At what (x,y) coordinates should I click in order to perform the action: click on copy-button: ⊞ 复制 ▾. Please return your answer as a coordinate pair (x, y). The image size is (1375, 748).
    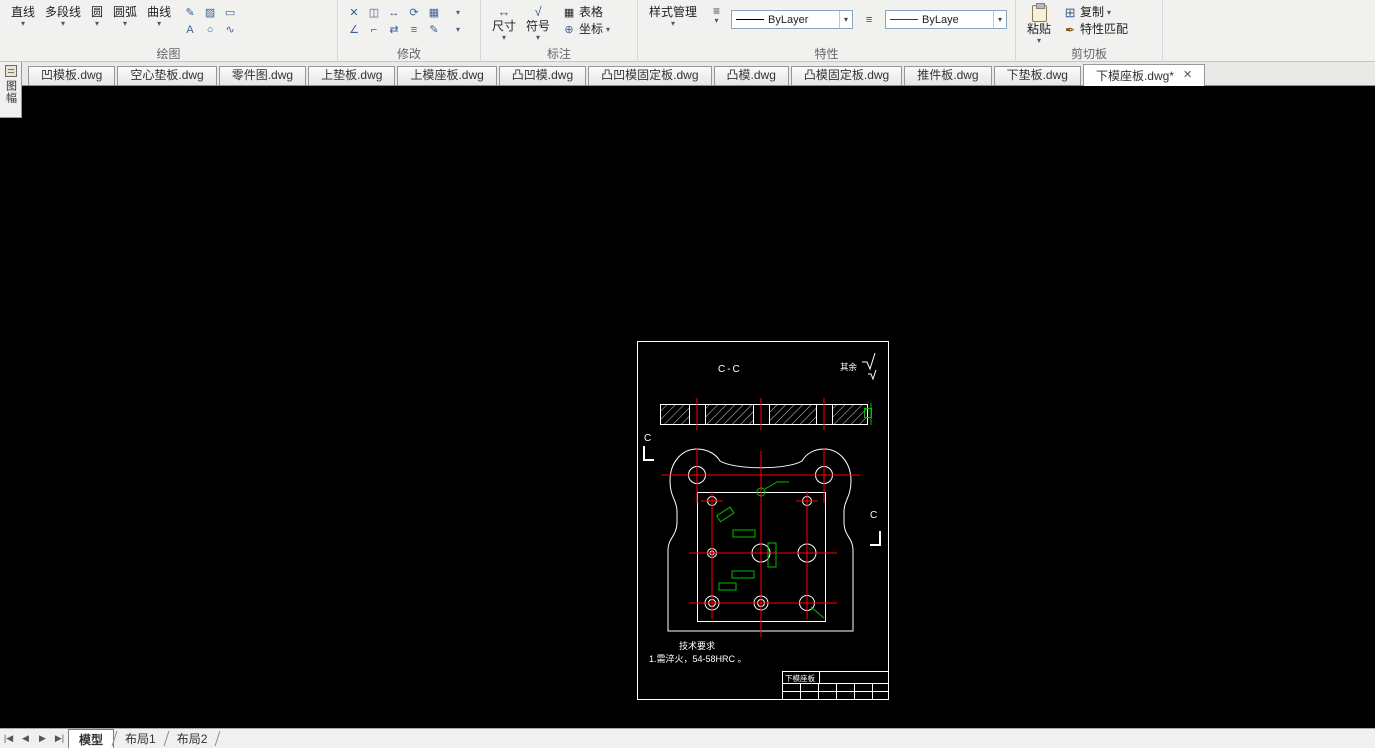
    Looking at the image, I should click on (1094, 12).